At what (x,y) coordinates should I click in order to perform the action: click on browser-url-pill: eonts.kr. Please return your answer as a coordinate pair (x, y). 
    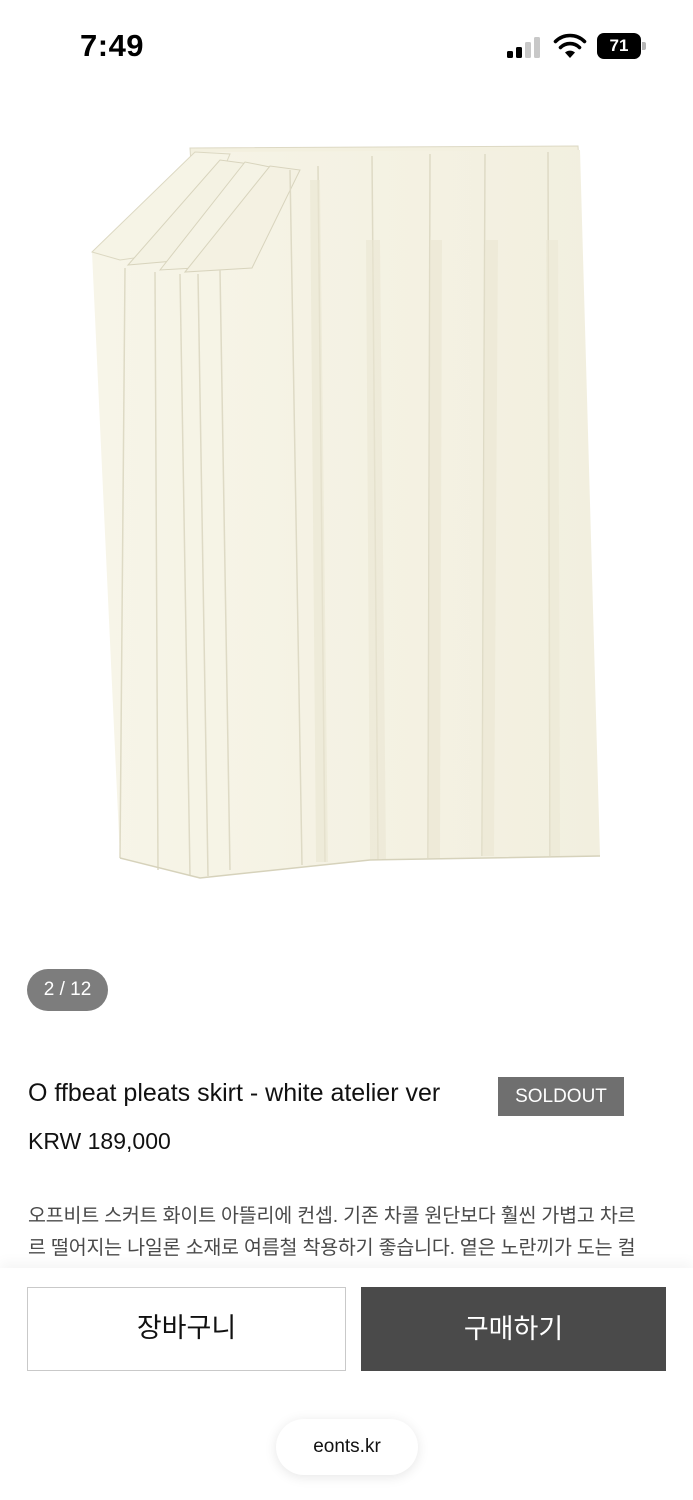
    Looking at the image, I should click on (347, 1447).